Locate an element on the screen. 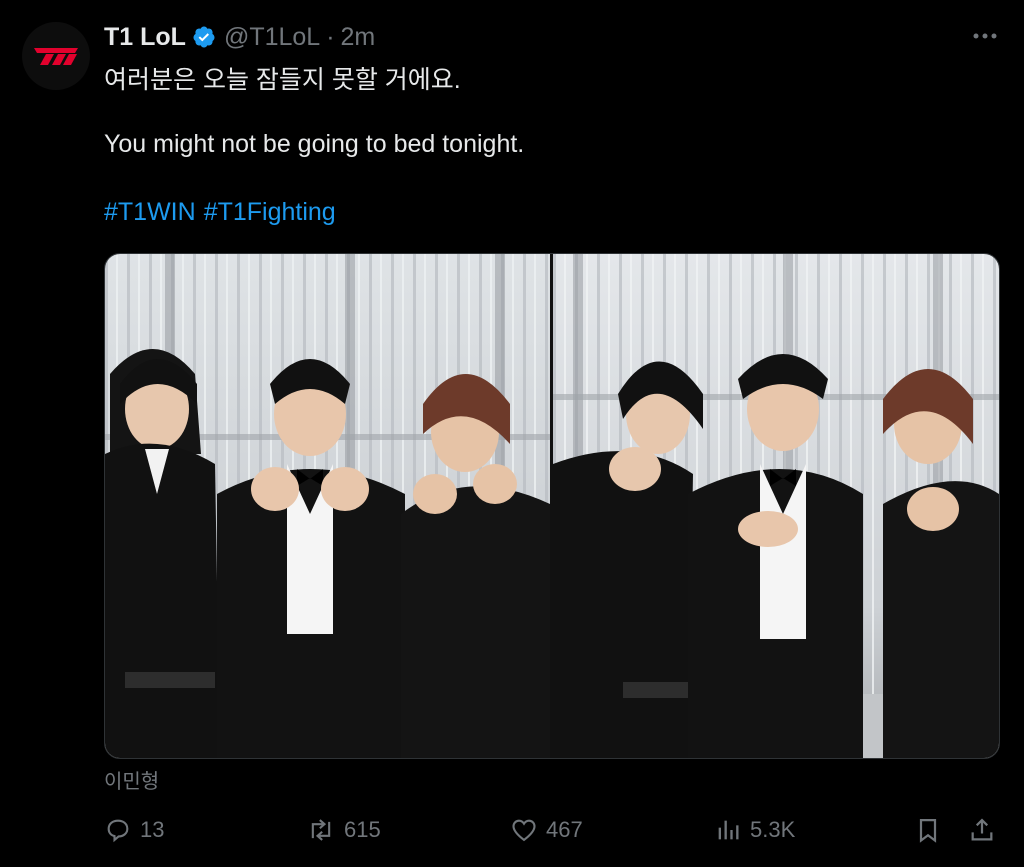 The width and height of the screenshot is (1024, 867). views-icon is located at coordinates (728, 830).